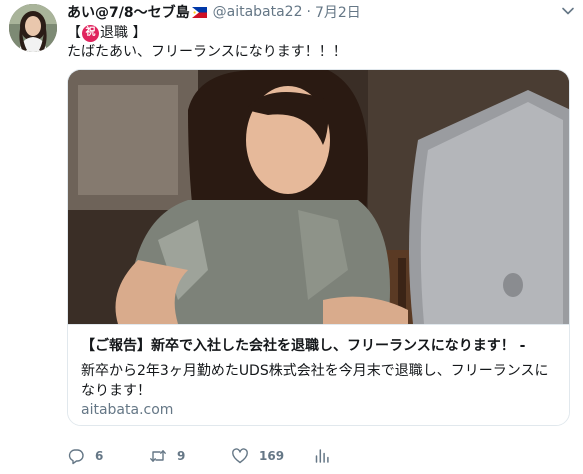 This screenshot has width=583, height=474. Describe the element at coordinates (320, 346) in the screenshot. I see `card-title: 【ご報告】新卒で入社した会社を退職し、フリーランスになります！ -` at that location.